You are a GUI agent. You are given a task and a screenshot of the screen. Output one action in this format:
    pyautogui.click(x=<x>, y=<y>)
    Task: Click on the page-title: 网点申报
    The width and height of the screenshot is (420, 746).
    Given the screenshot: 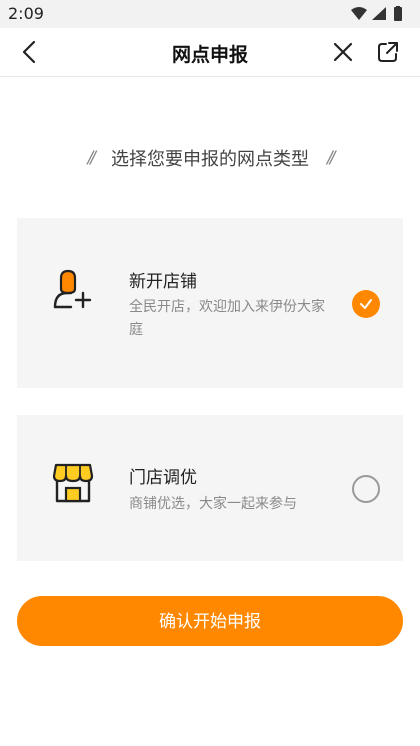 What is the action you would take?
    pyautogui.click(x=209, y=55)
    